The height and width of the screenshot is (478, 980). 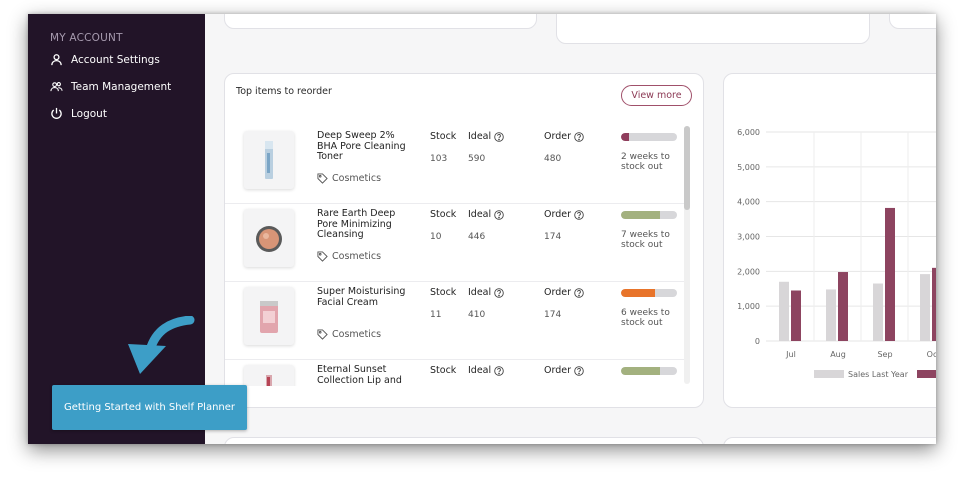 I want to click on y-tick-label: 6,000, so click(x=748, y=132).